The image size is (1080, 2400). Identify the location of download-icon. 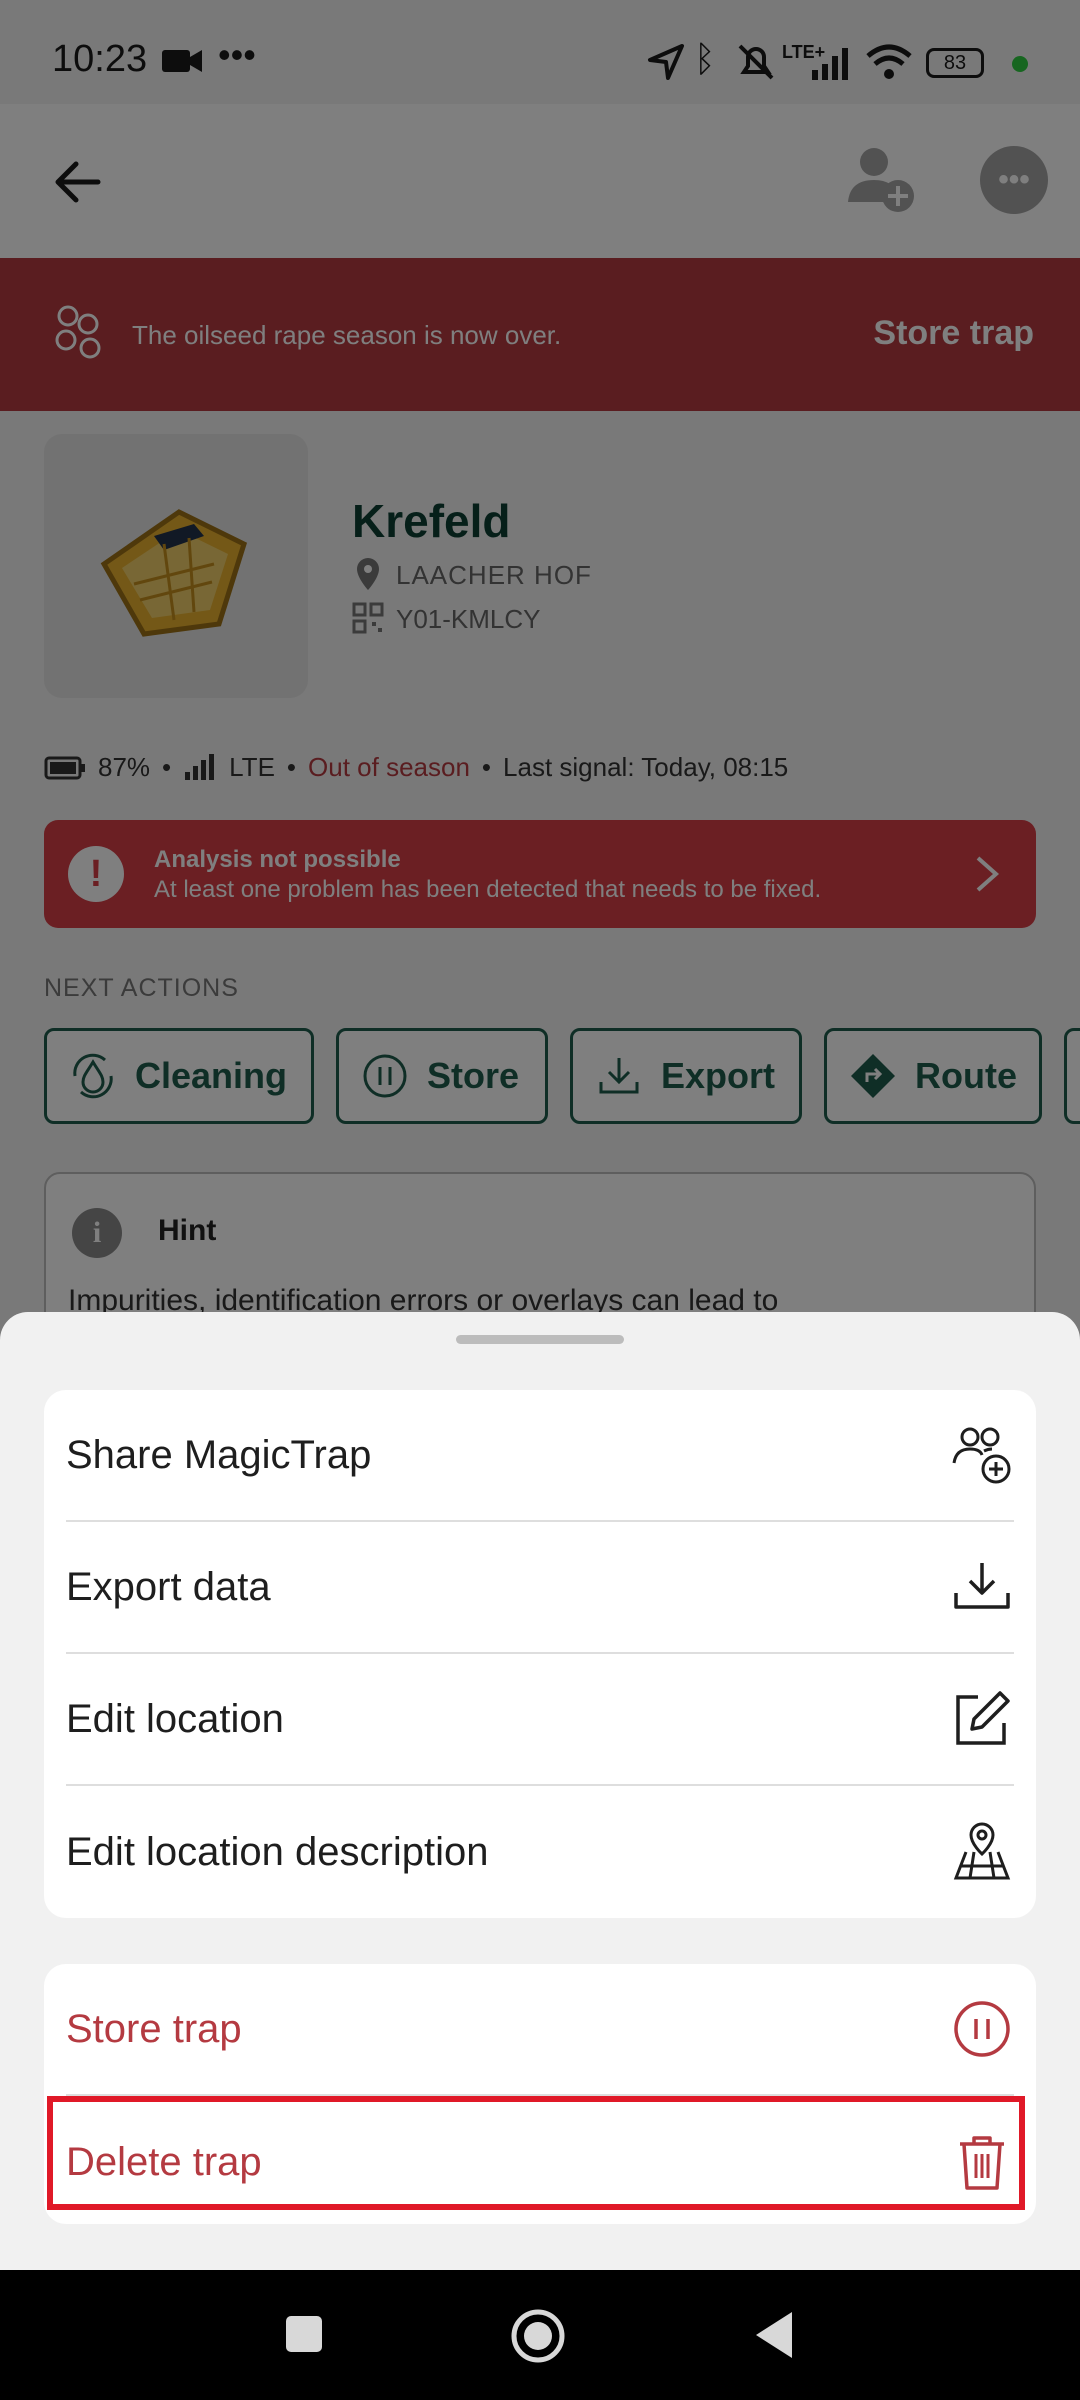
(982, 1586).